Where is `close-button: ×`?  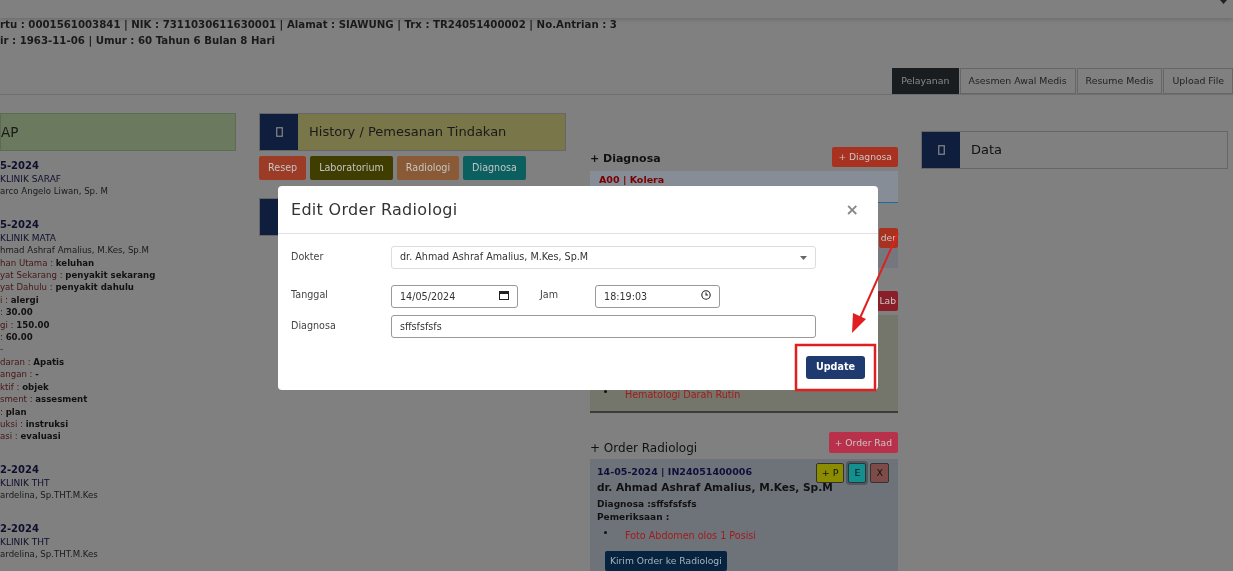
close-button: × is located at coordinates (852, 209).